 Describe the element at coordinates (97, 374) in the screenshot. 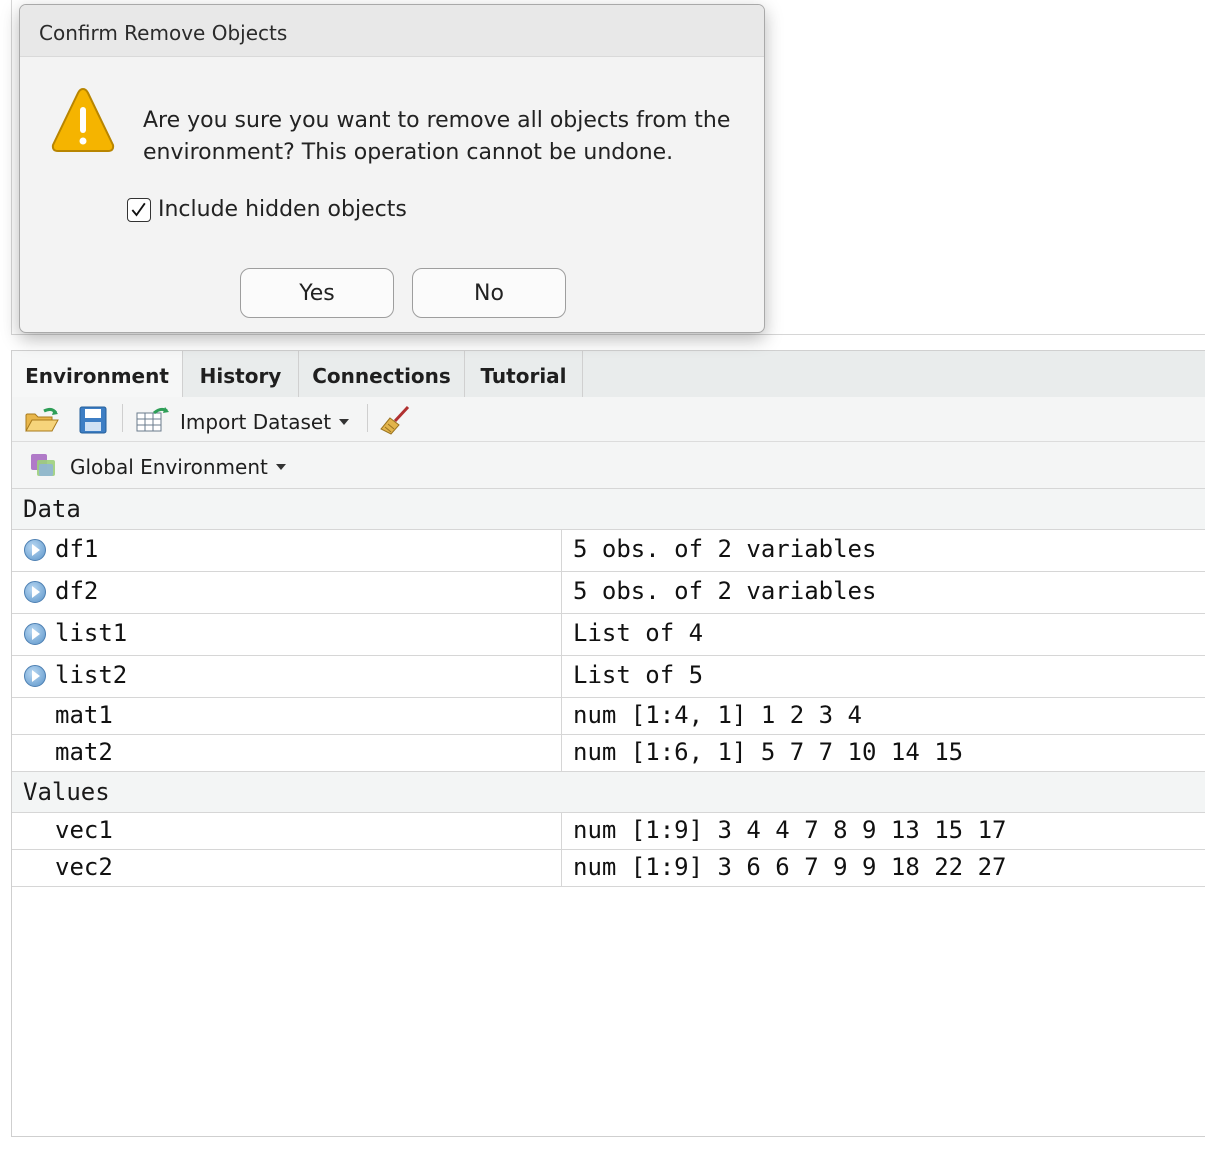

I see `tab-environment: Environment` at that location.